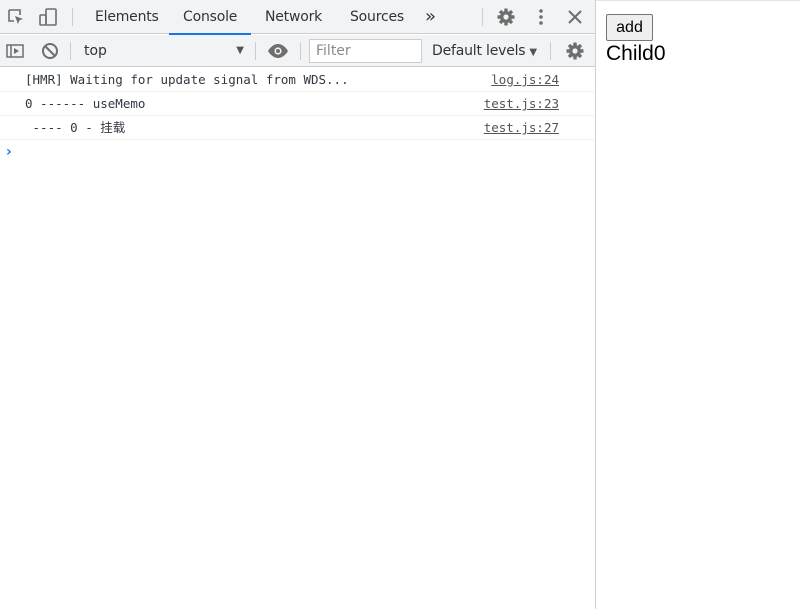  What do you see at coordinates (9, 152) in the screenshot?
I see `console-prompt-chevron-icon: ›` at bounding box center [9, 152].